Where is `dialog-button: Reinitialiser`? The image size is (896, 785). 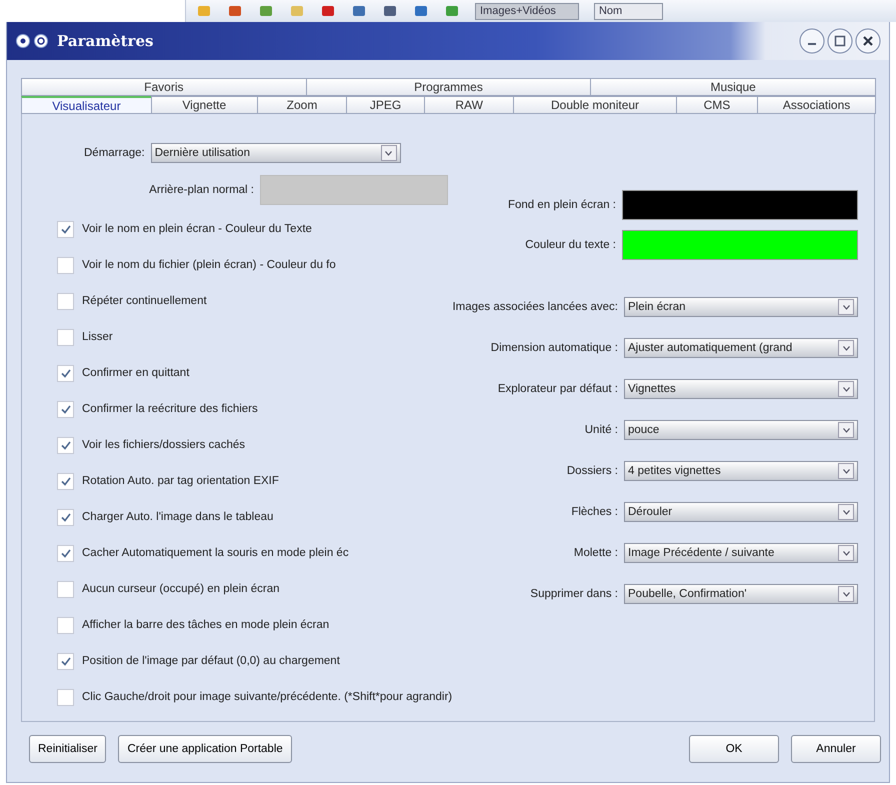
dialog-button: Reinitialiser is located at coordinates (67, 749).